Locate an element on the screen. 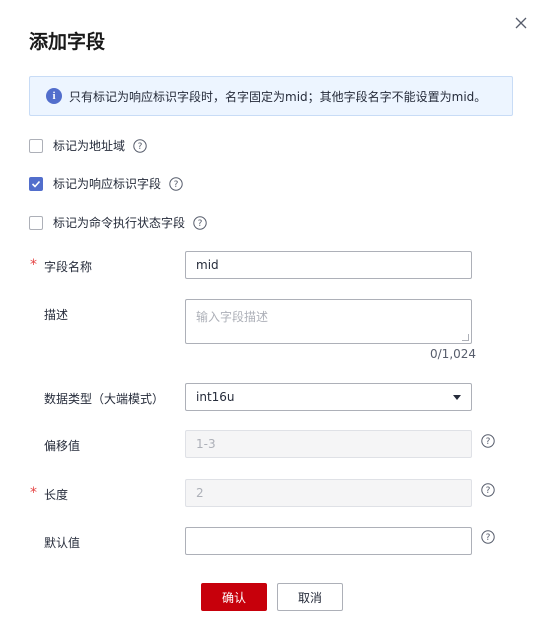 The height and width of the screenshot is (636, 543). resize-handle is located at coordinates (465, 337).